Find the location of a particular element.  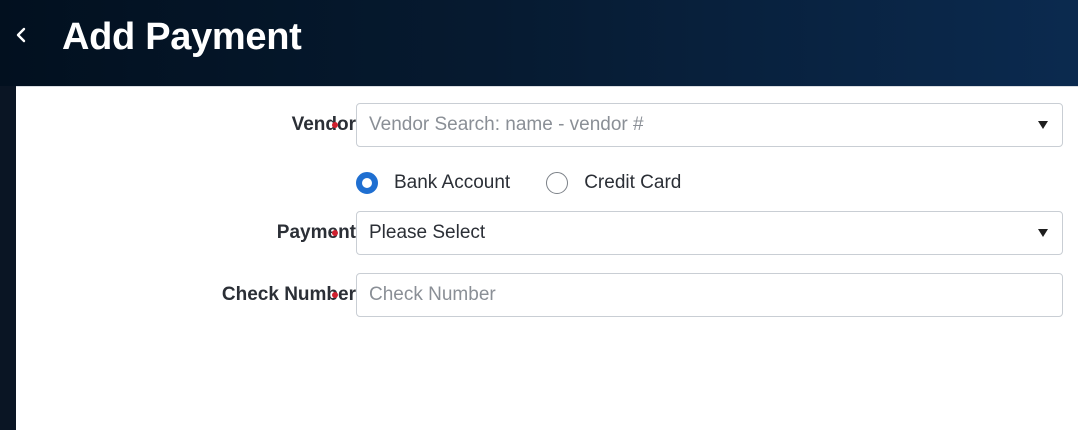

radio-credit-card: Credit Card is located at coordinates (613, 183).